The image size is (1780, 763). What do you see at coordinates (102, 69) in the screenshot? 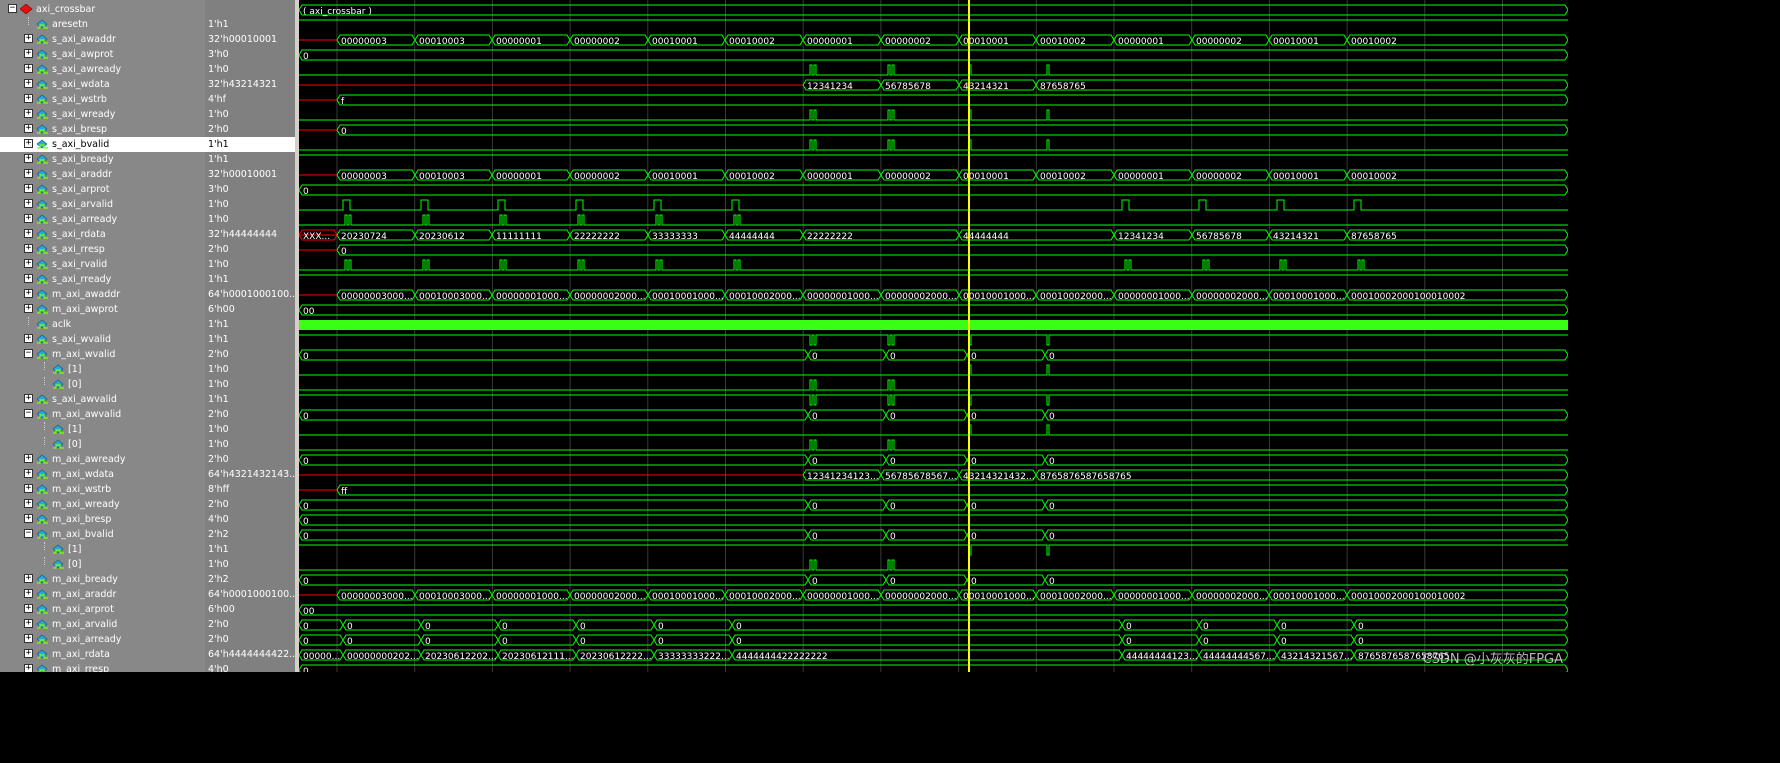
I see `signal-row: + s_axi_awready` at bounding box center [102, 69].